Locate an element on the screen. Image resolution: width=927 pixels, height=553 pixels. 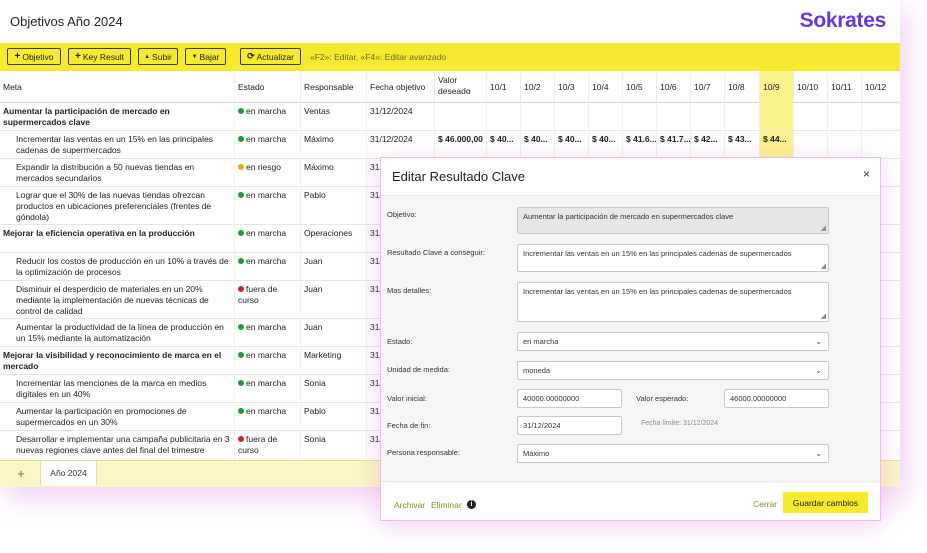
add-objetivo-button: + Objetivo is located at coordinates (34, 56).